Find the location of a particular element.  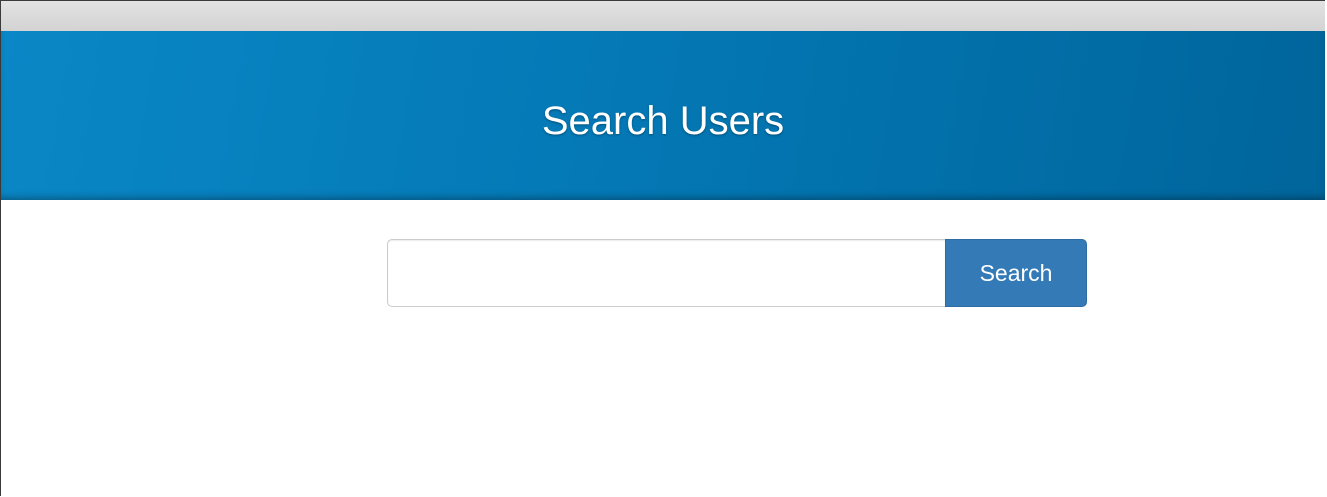

page-title: Search Users is located at coordinates (663, 121).